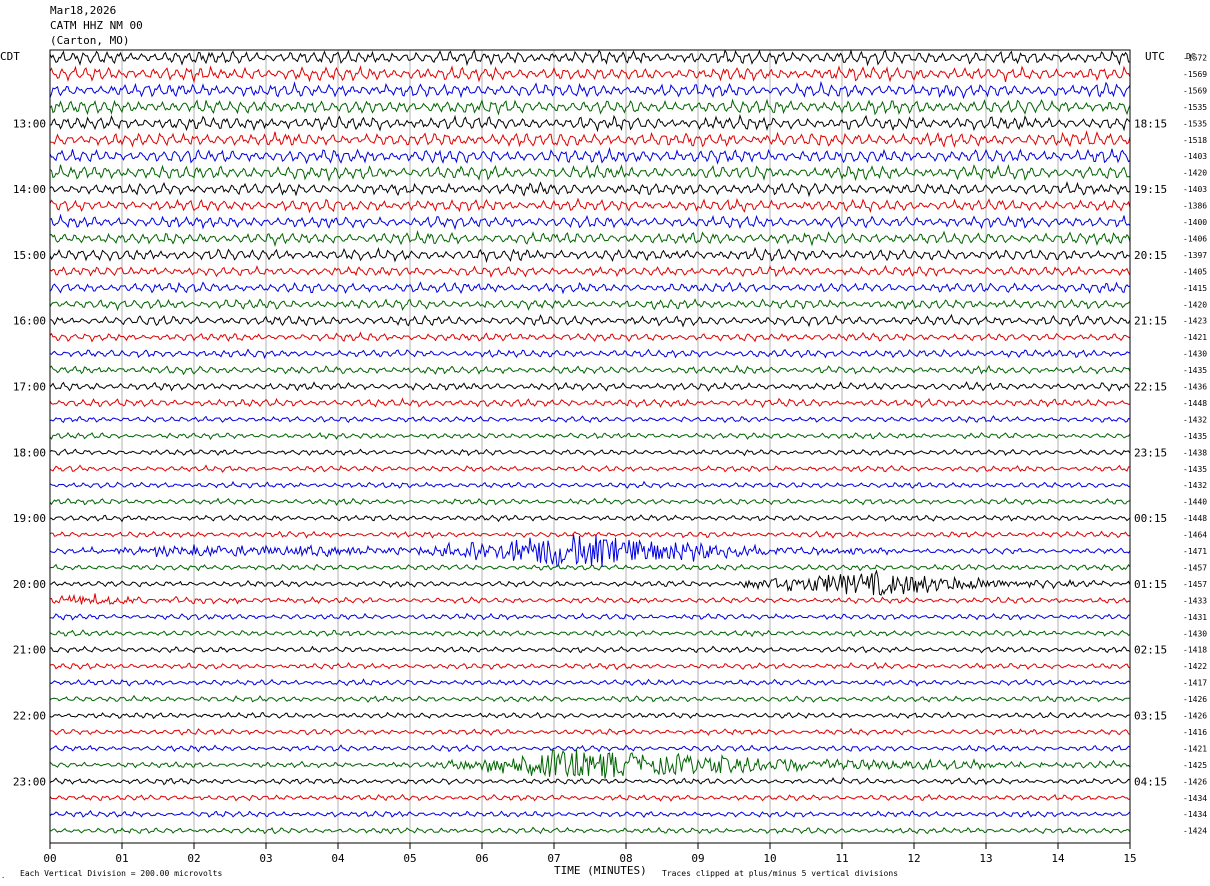  I want to click on left-hour-label: 15:00, so click(29, 255).